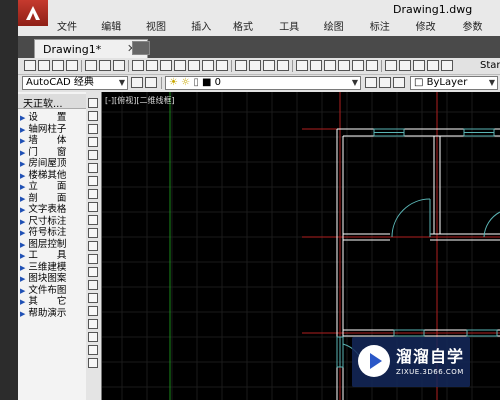 The image size is (500, 400). Describe the element at coordinates (340, 34) in the screenshot. I see `menu-draw: 绘图(D)` at that location.